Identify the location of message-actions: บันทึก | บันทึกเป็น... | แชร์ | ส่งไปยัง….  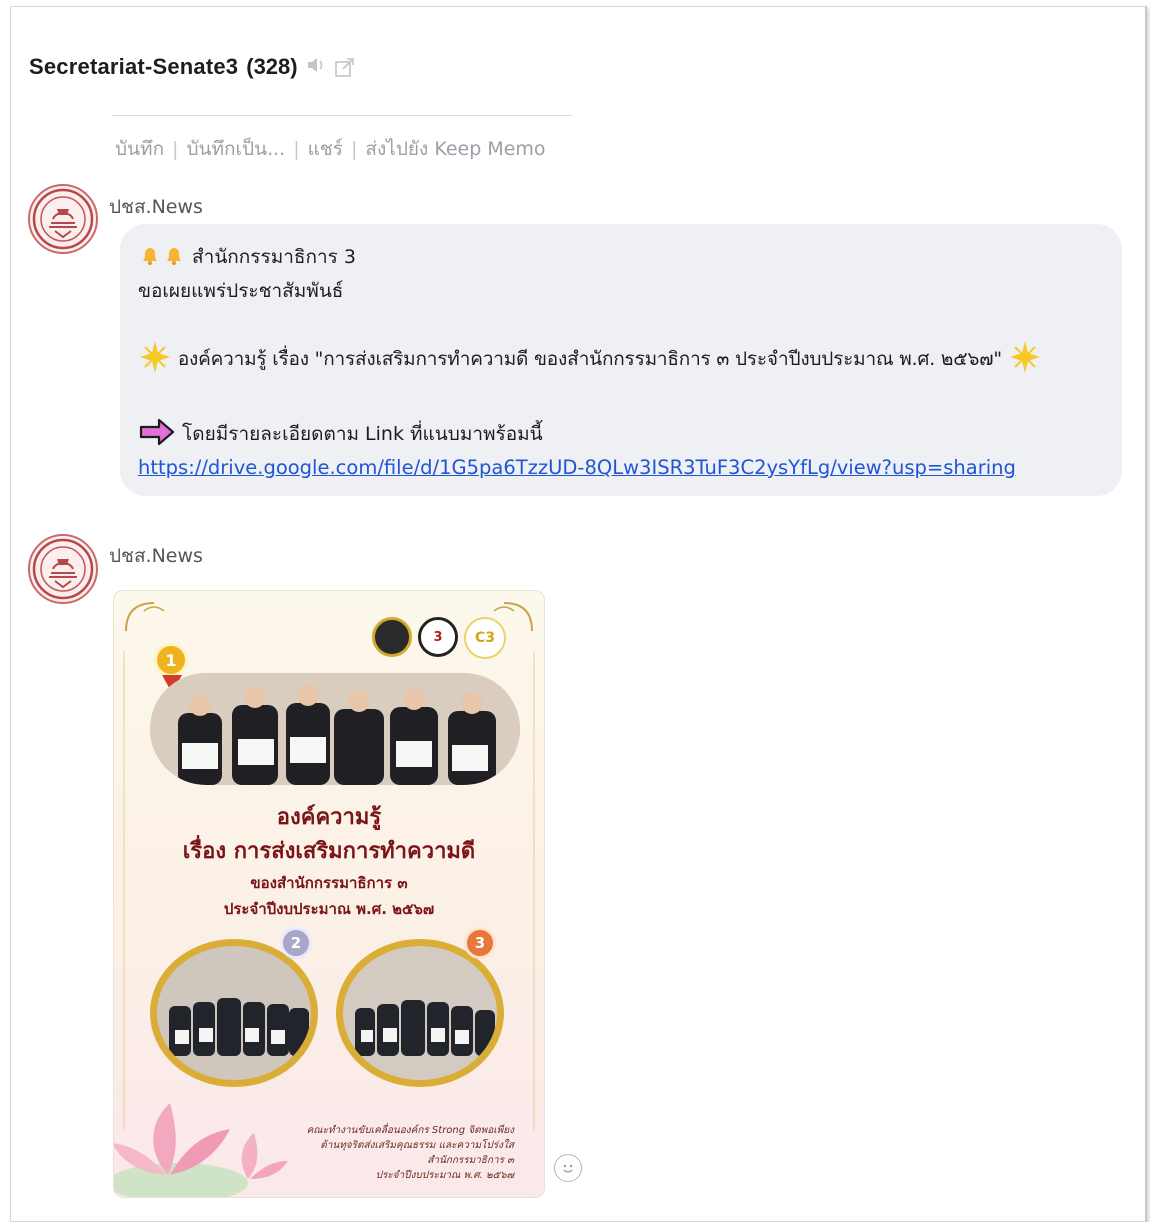
(330, 149).